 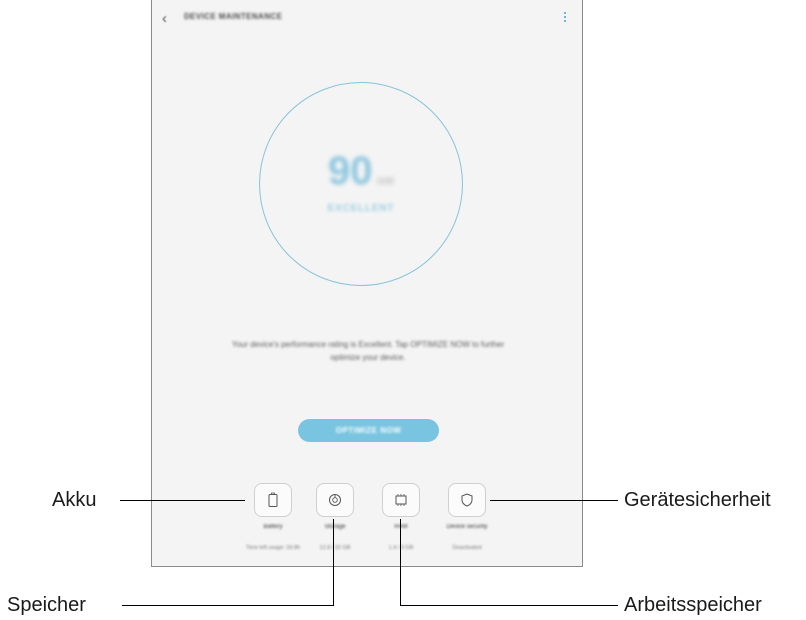 What do you see at coordinates (273, 500) in the screenshot?
I see `battery-icon` at bounding box center [273, 500].